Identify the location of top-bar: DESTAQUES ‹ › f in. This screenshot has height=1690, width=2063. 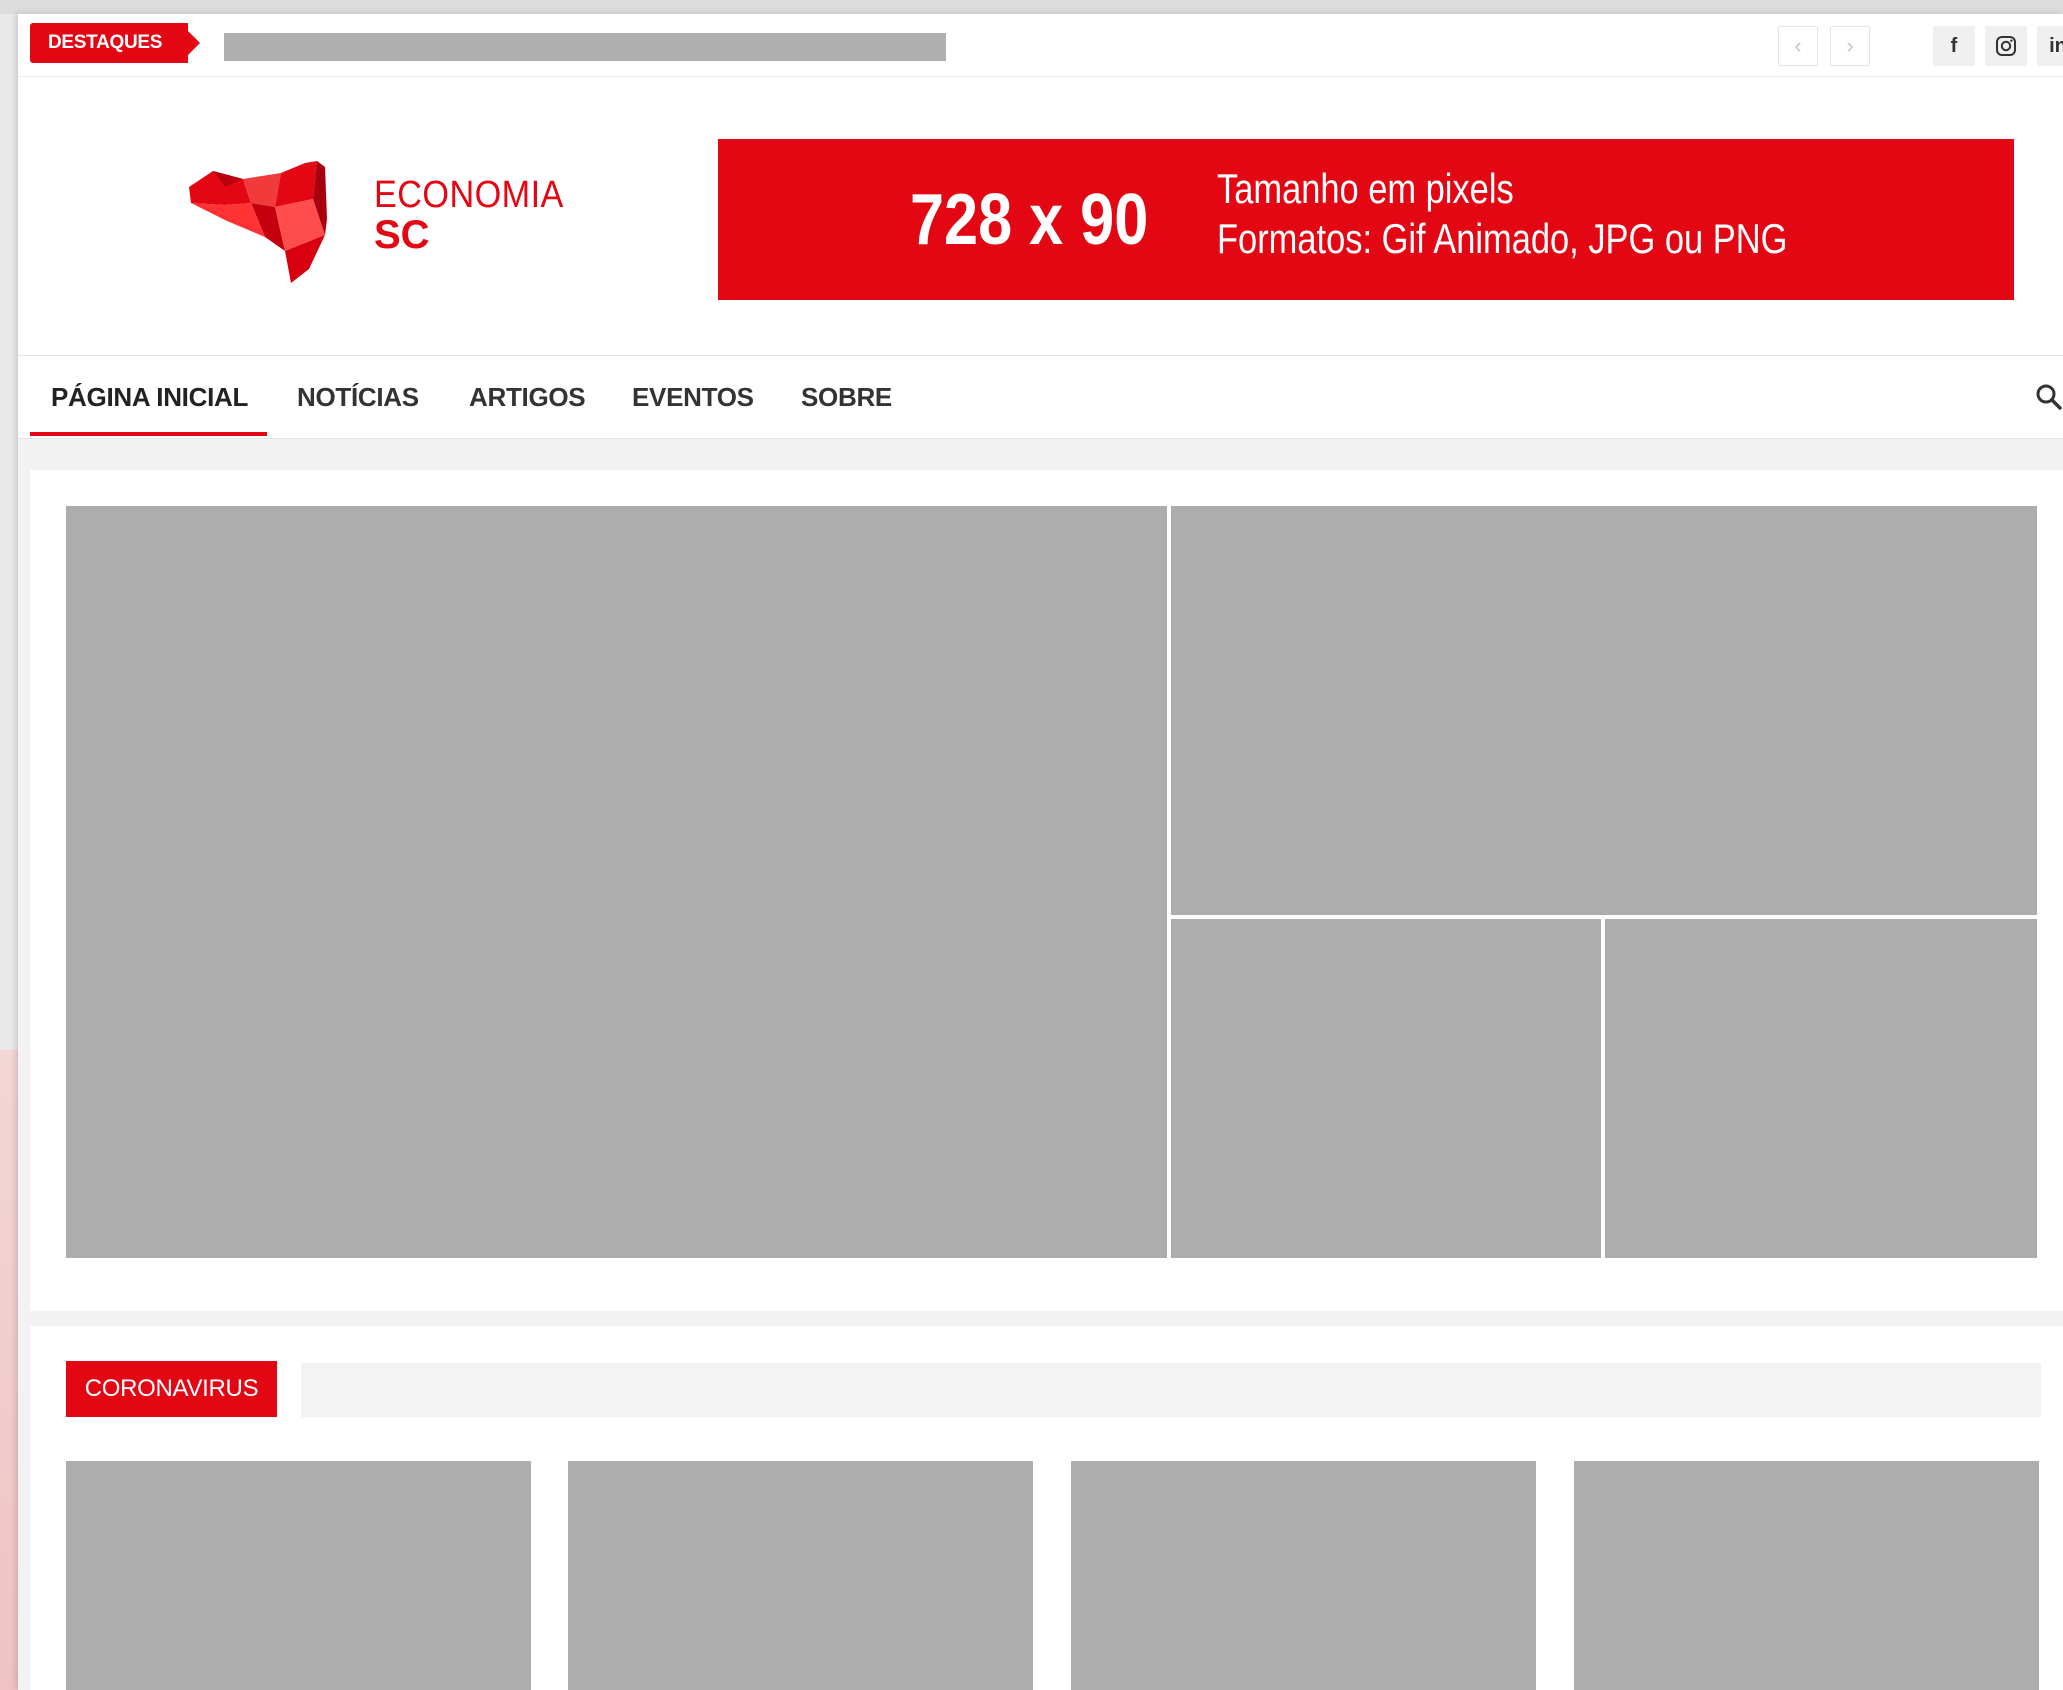
(1040, 45).